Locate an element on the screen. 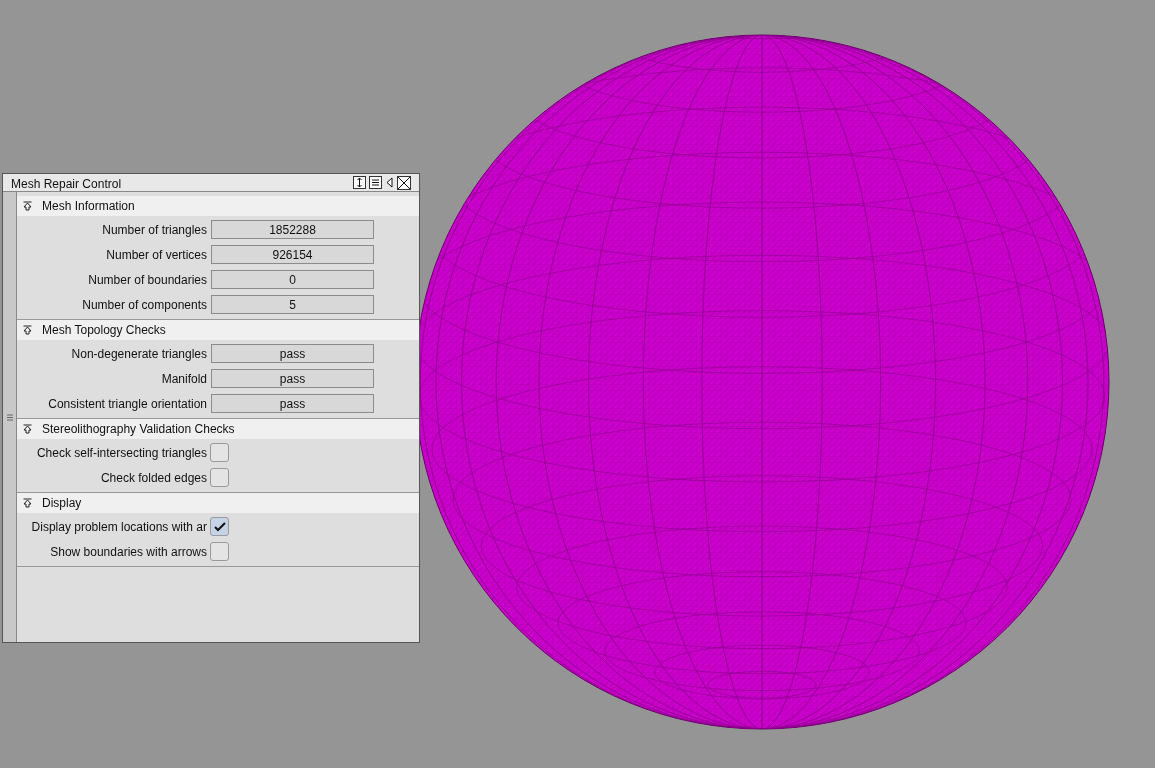 The height and width of the screenshot is (768, 1155). field-label: Manifold is located at coordinates (183, 379).